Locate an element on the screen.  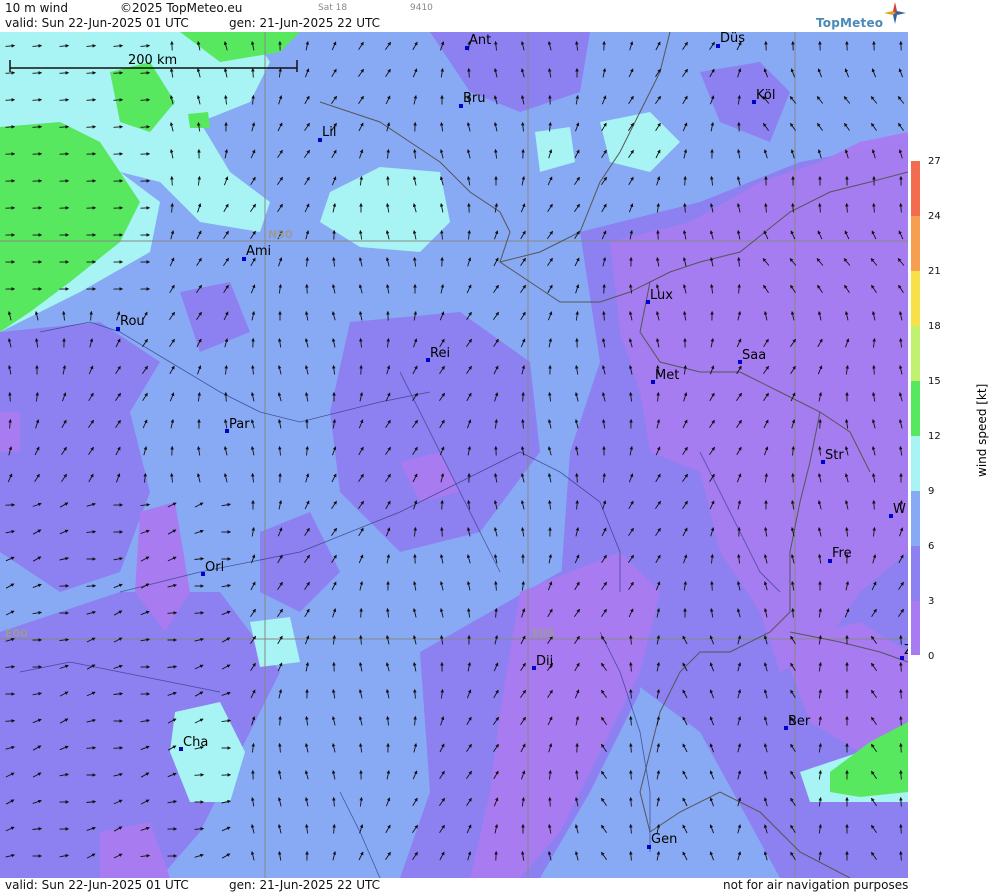
city-orl: Orl is located at coordinates (214, 567).